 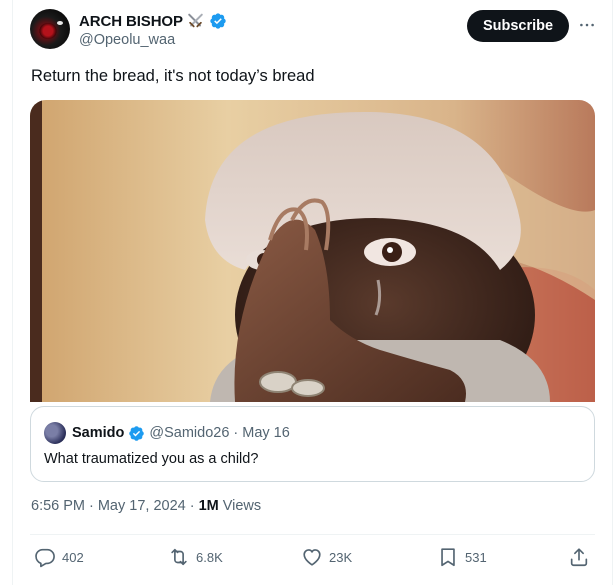 What do you see at coordinates (127, 40) in the screenshot?
I see `author-handle: @Opeolu_waa` at bounding box center [127, 40].